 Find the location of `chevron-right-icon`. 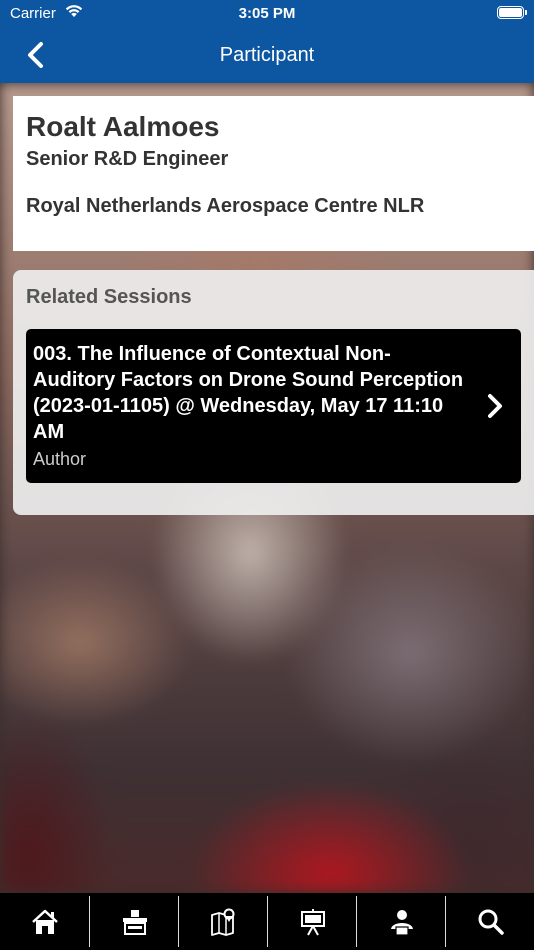

chevron-right-icon is located at coordinates (495, 406).